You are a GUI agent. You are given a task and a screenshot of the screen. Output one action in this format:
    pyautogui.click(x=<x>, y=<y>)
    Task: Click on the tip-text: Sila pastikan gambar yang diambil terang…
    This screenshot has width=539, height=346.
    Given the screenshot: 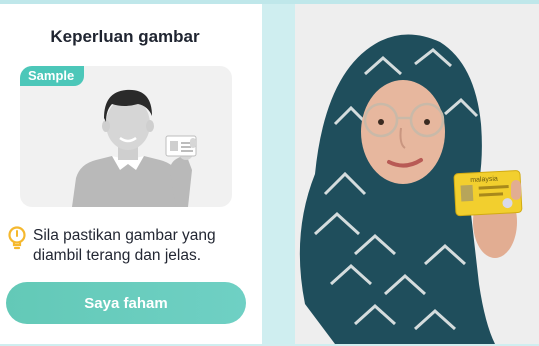 What is the action you would take?
    pyautogui.click(x=124, y=245)
    